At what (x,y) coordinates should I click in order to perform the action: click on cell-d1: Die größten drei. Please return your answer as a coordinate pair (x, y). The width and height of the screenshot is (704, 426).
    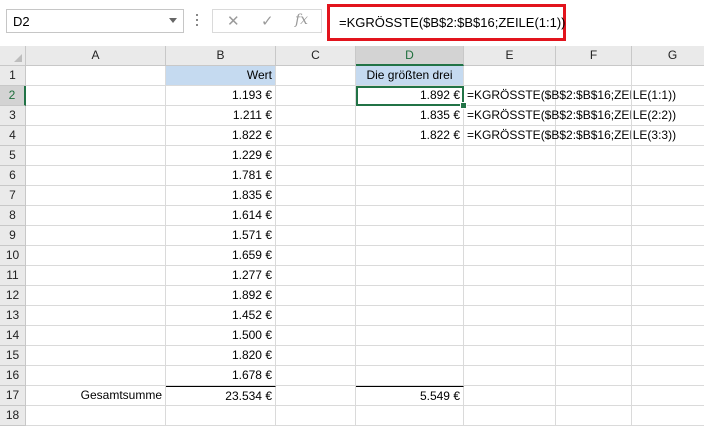
    Looking at the image, I should click on (410, 76).